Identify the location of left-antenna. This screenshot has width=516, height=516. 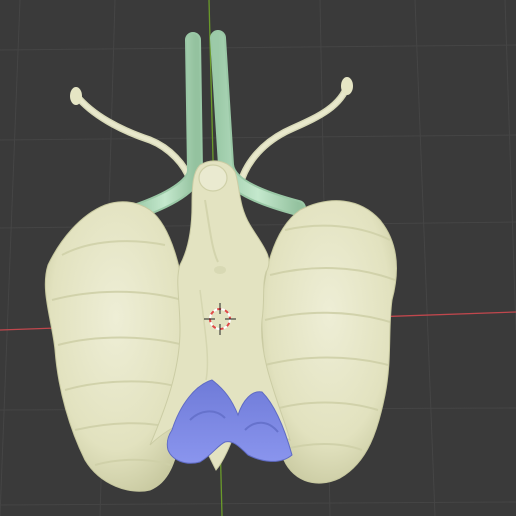
(132, 135).